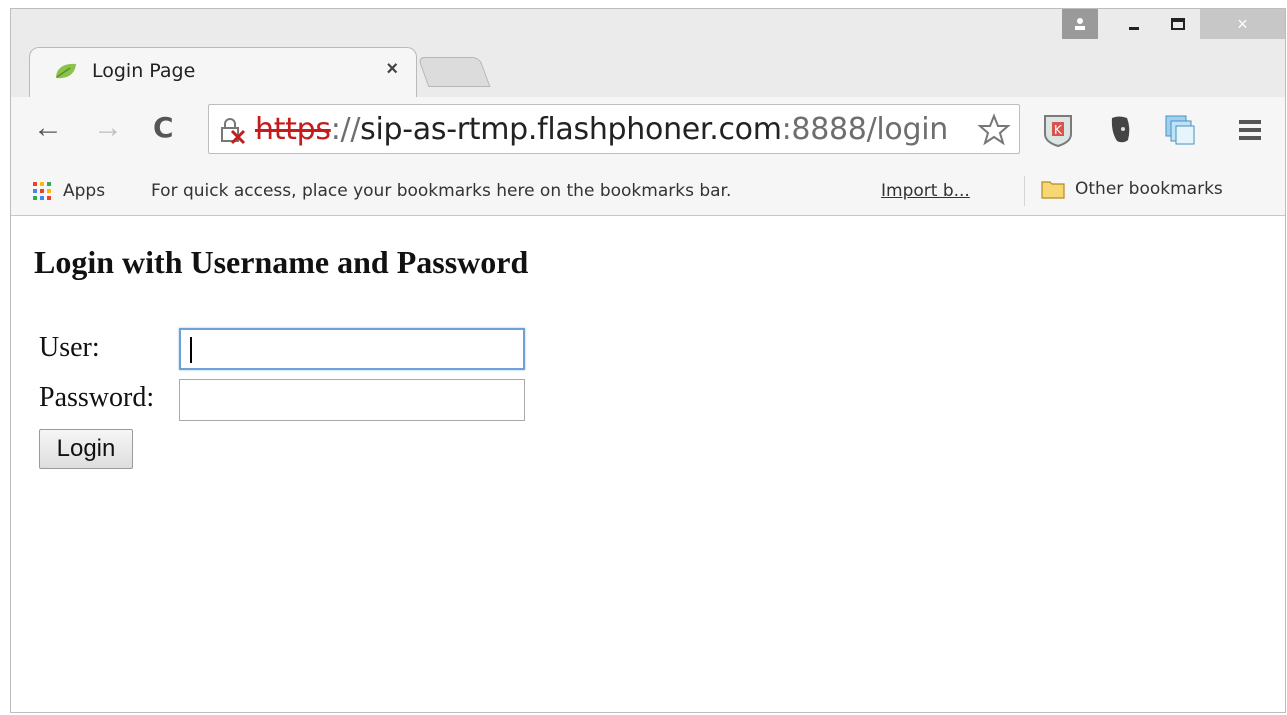  Describe the element at coordinates (48, 128) in the screenshot. I see `back-button: ←` at that location.